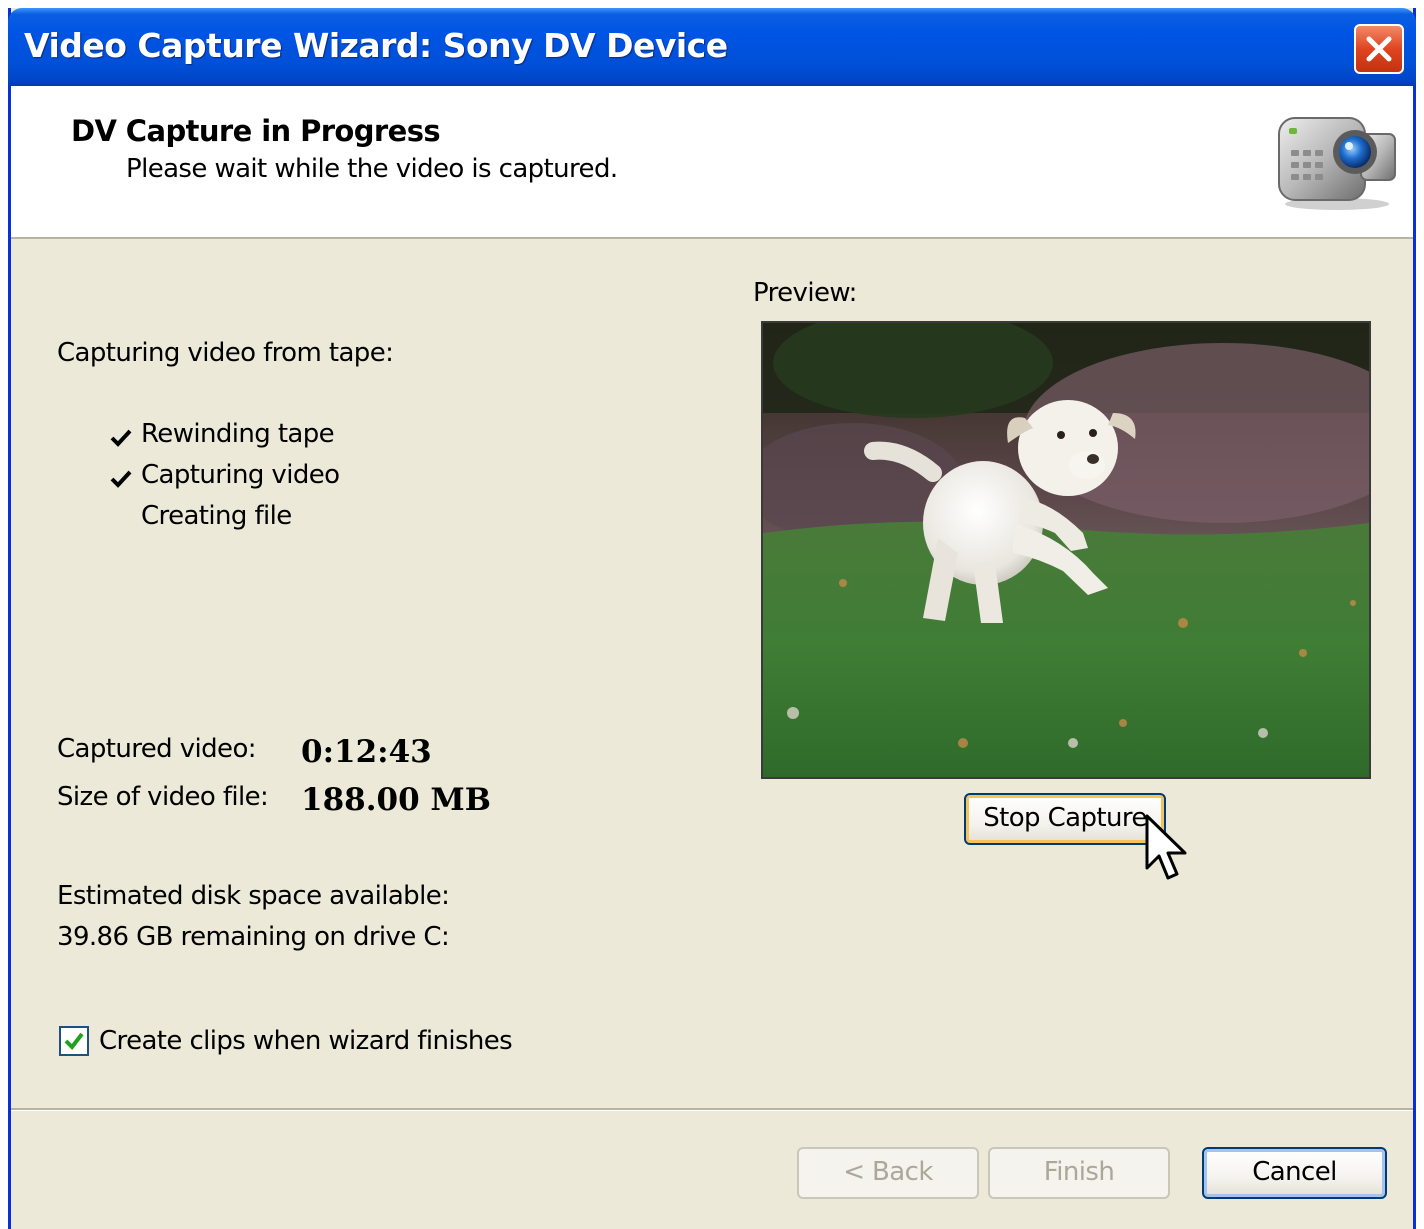  Describe the element at coordinates (306, 1041) in the screenshot. I see `create-clips-label: Create clips when wizard finishes` at that location.